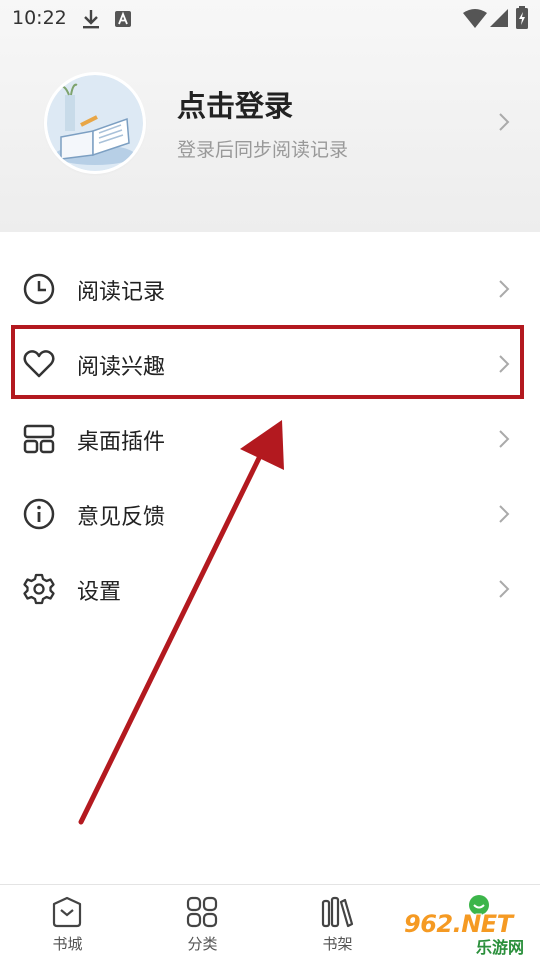 The image size is (540, 960). What do you see at coordinates (500, 947) in the screenshot?
I see `watermark-subtitle: 乐游网` at bounding box center [500, 947].